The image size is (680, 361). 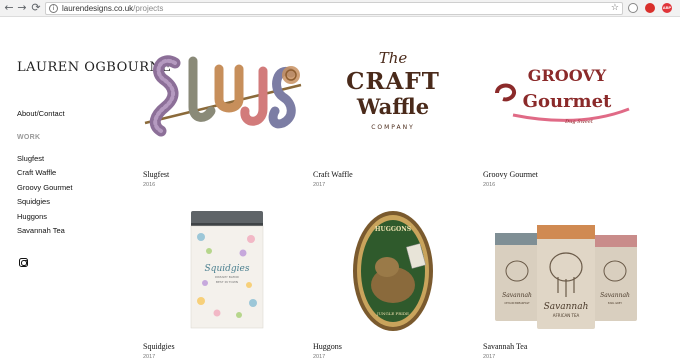 I want to click on project-title-groovy-gourmet: Groovy Gourmet, so click(x=510, y=174).